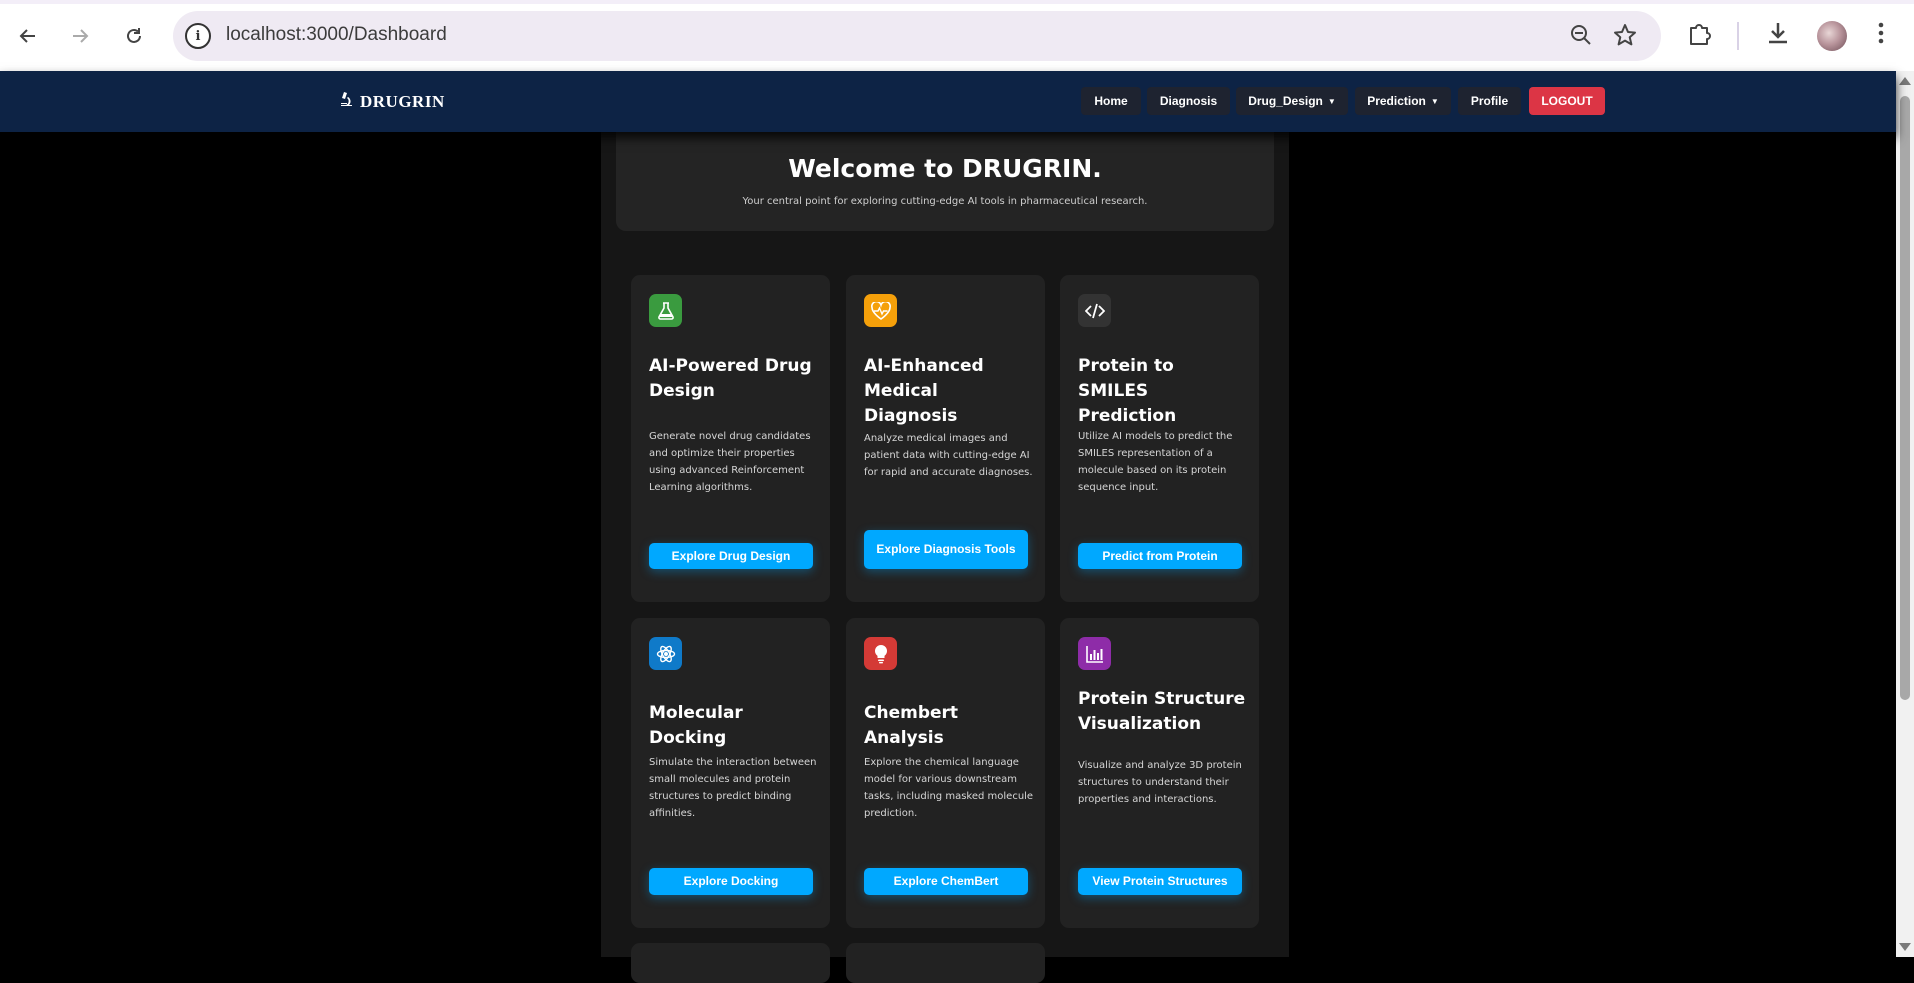 This screenshot has height=983, width=1914. I want to click on nav-prediction: Prediction ▼, so click(1403, 101).